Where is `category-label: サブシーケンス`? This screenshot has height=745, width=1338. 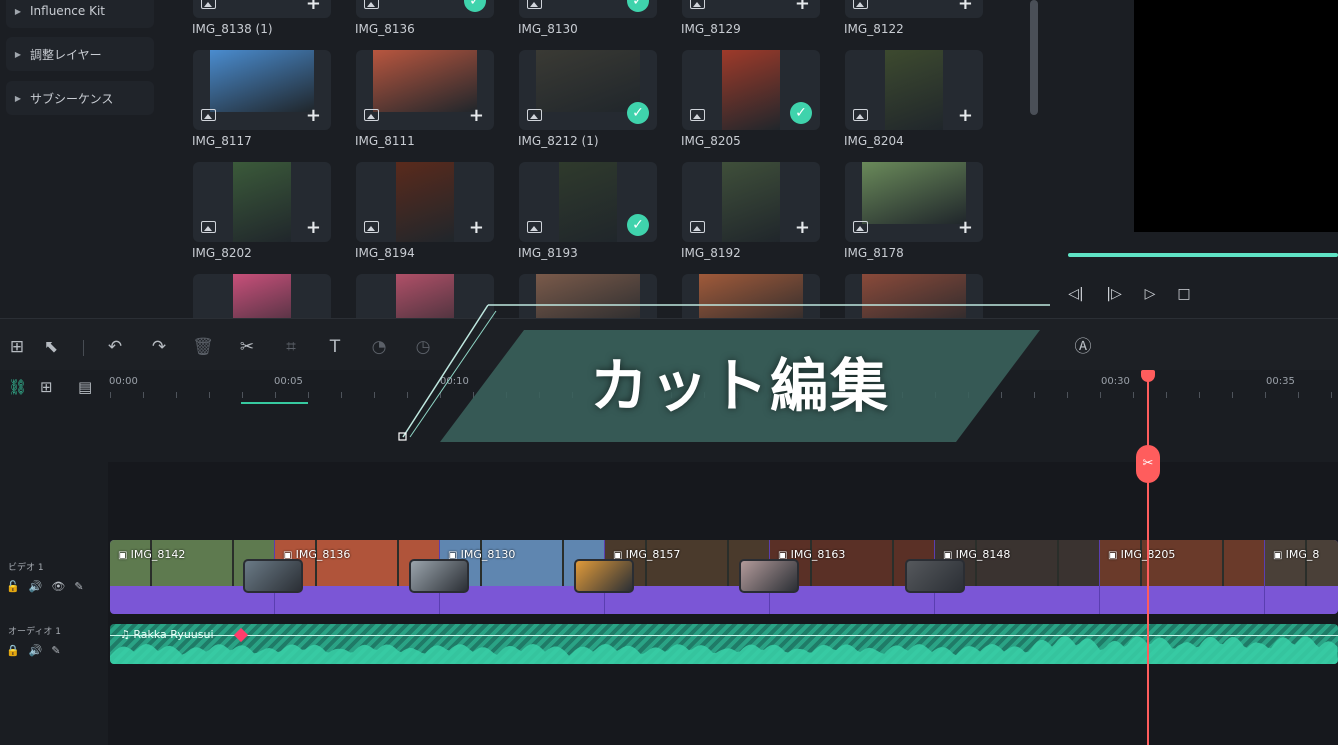
category-label: サブシーケンス is located at coordinates (72, 98).